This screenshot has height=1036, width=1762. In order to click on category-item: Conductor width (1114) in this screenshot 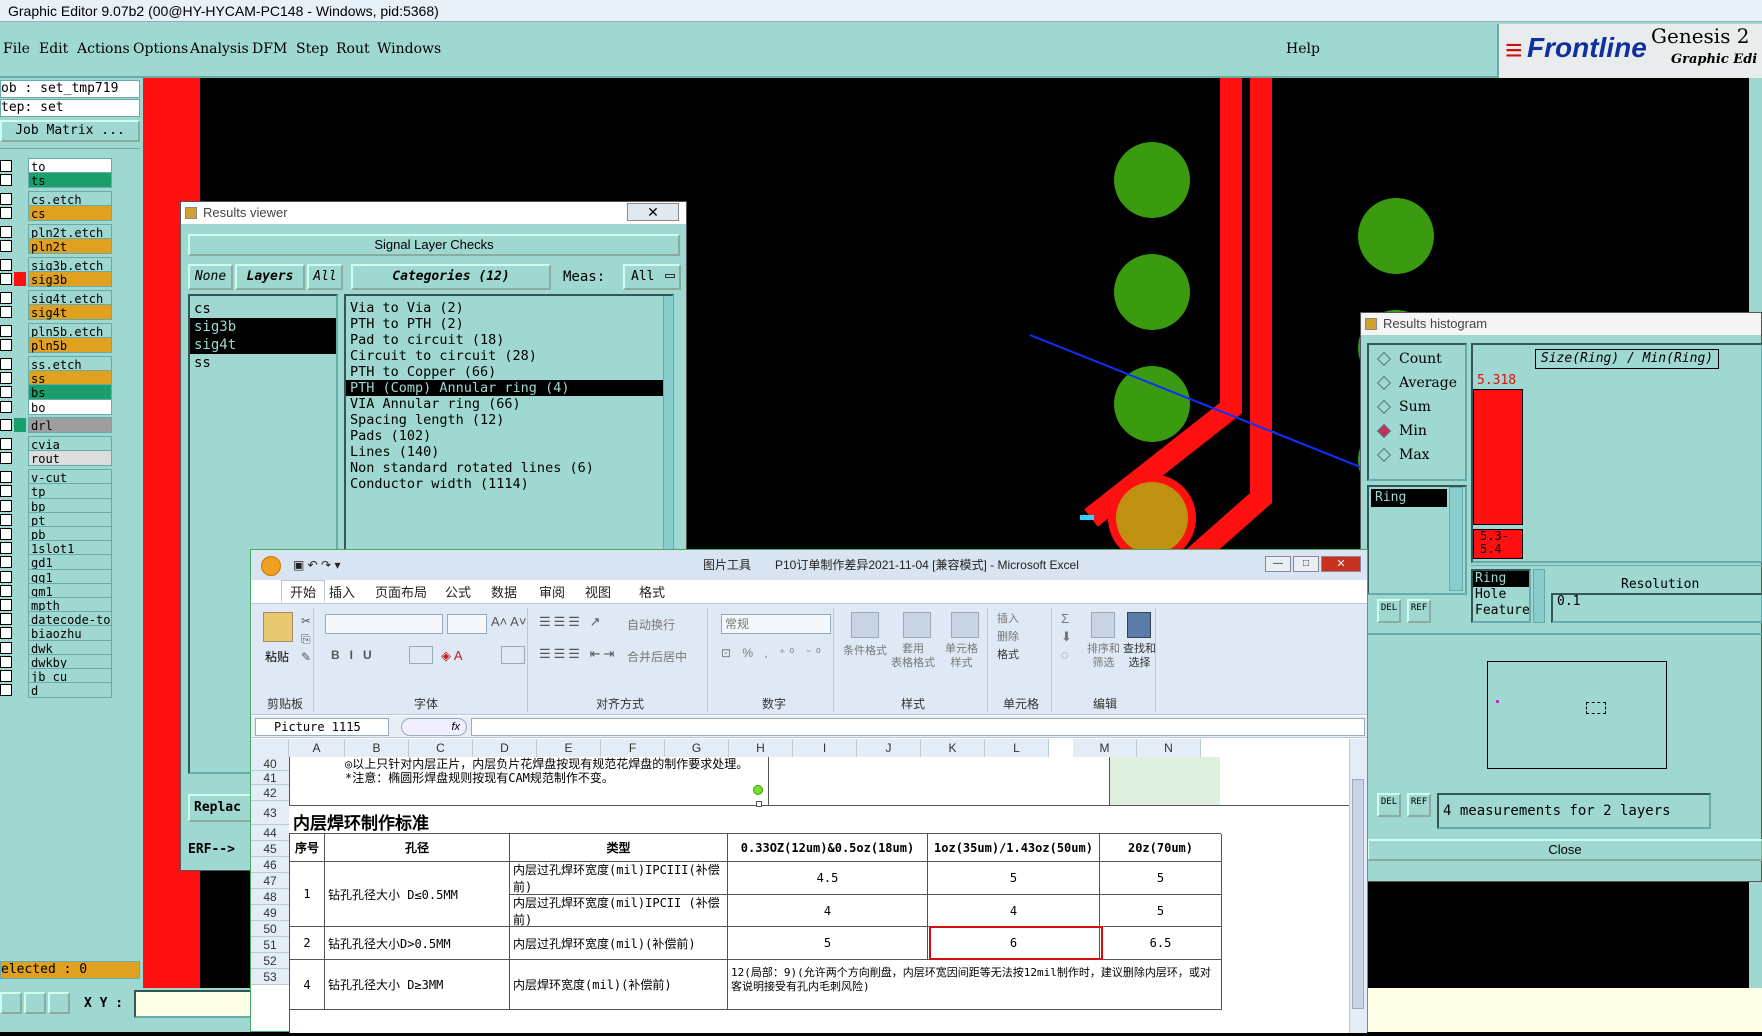, I will do `click(509, 484)`.